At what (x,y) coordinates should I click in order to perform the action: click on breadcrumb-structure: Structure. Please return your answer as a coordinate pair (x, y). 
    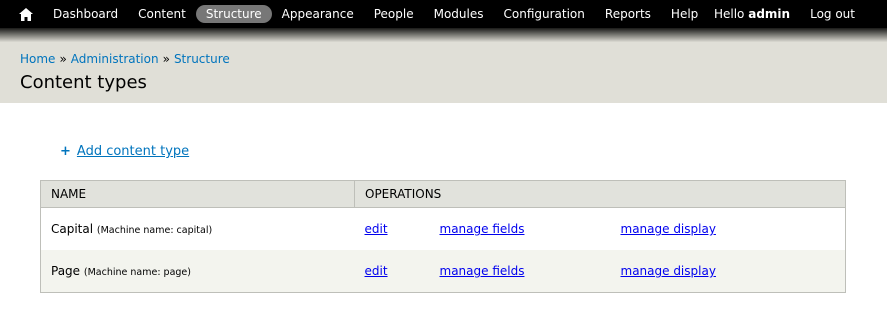
    Looking at the image, I should click on (202, 59).